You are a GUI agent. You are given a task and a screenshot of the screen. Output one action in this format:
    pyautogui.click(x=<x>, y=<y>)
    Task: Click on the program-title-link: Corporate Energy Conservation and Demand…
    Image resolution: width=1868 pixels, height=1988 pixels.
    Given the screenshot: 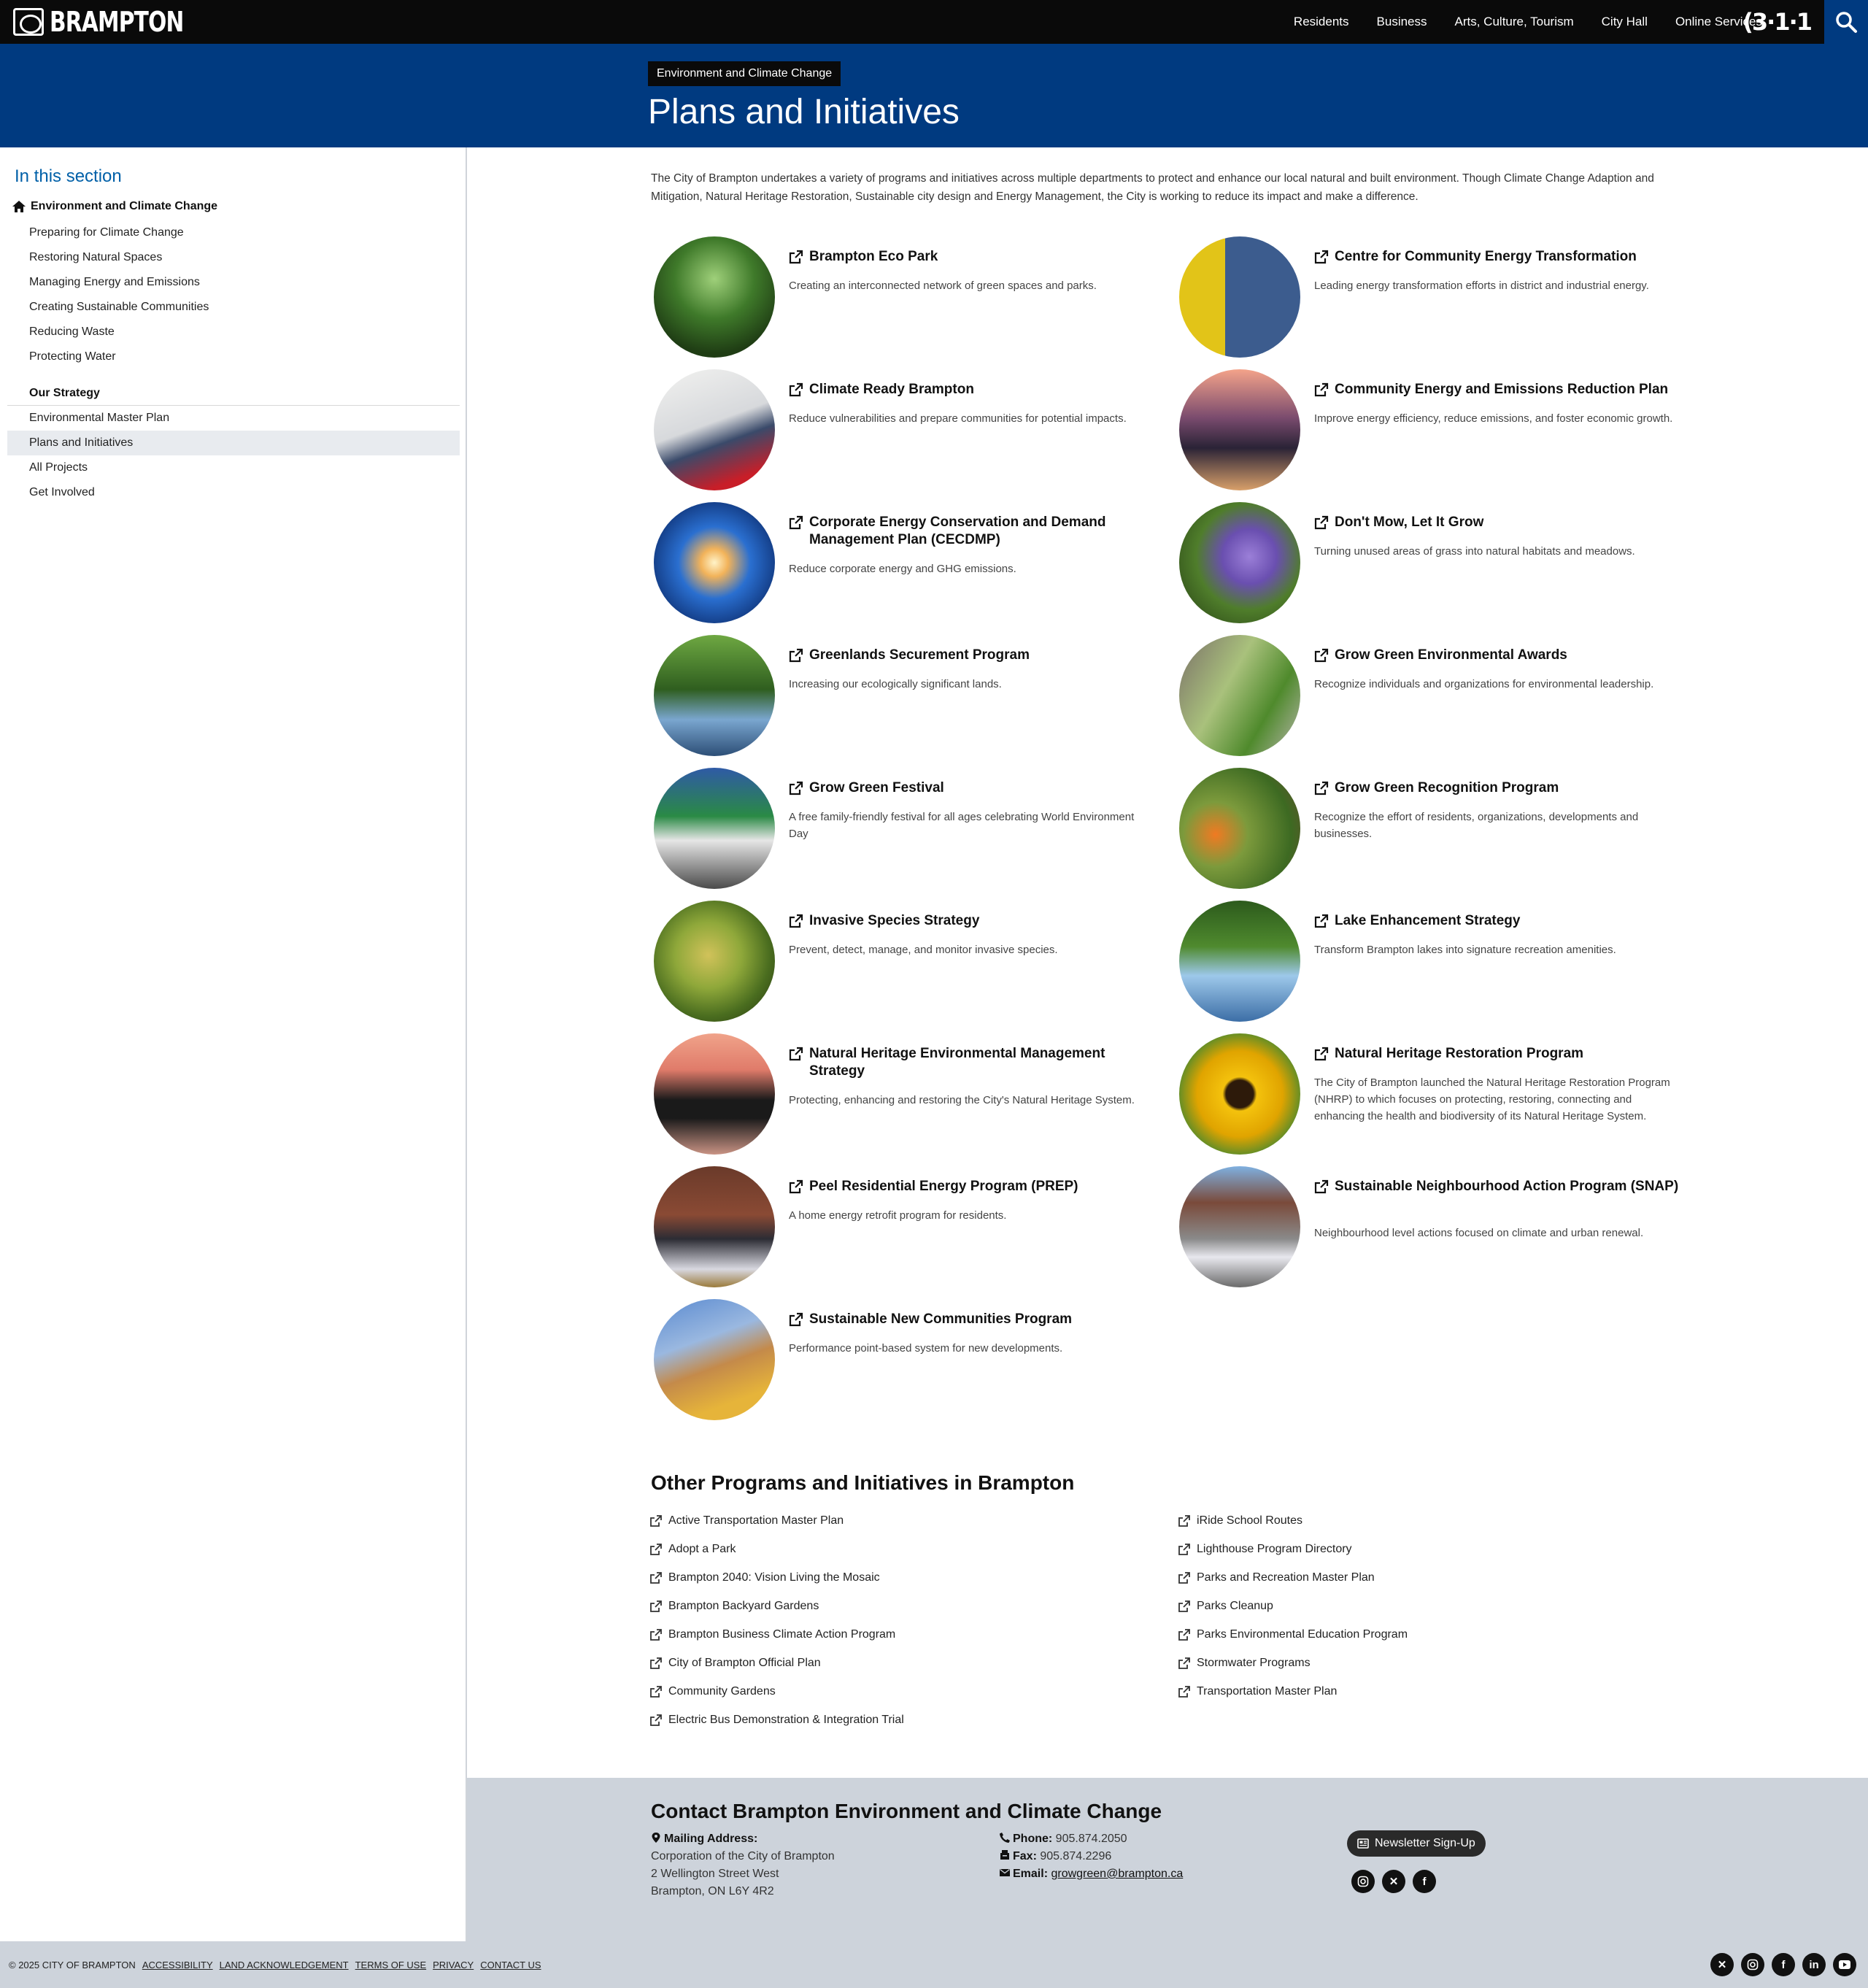 What is the action you would take?
    pyautogui.click(x=972, y=531)
    